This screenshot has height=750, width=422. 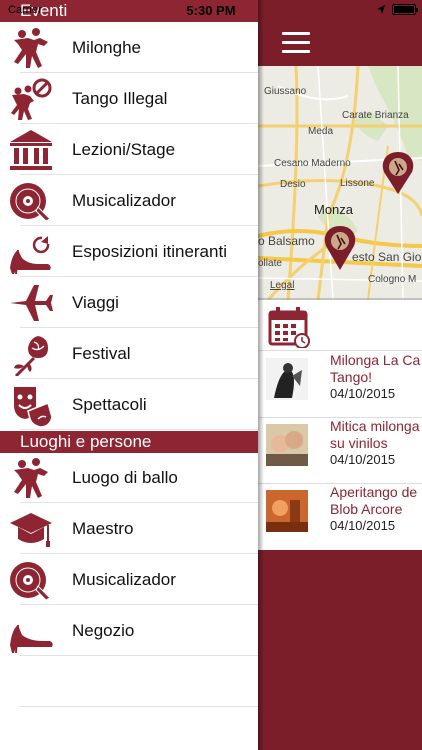 I want to click on event-title-line2: su vinilos, so click(x=359, y=443).